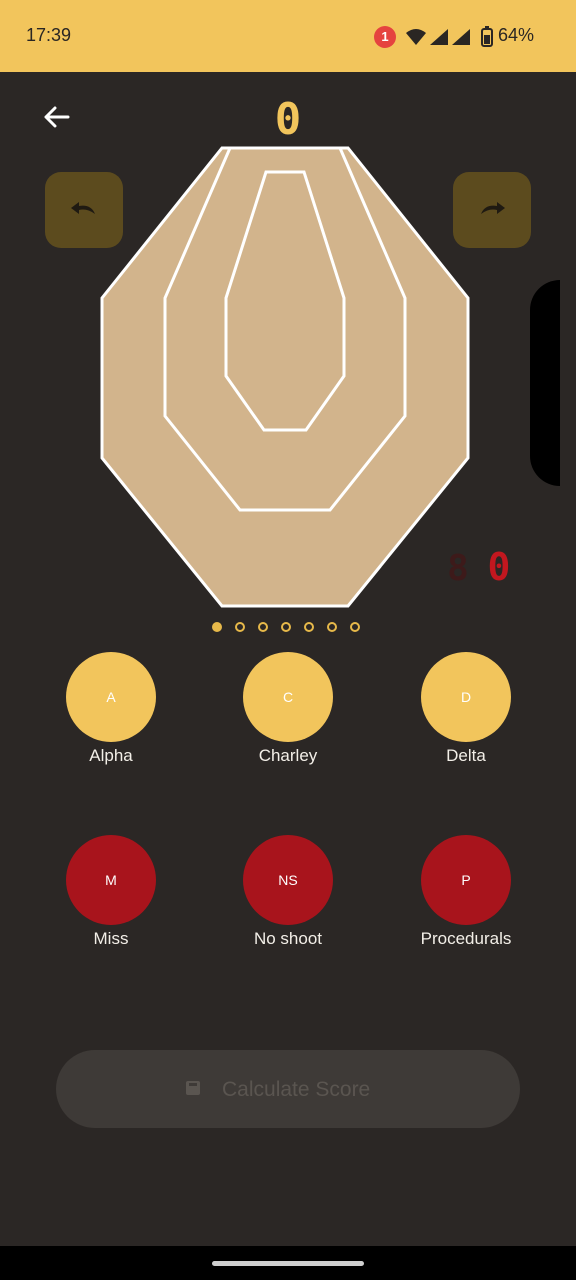  Describe the element at coordinates (288, 938) in the screenshot. I see `no-shoot-label: No shoot` at that location.